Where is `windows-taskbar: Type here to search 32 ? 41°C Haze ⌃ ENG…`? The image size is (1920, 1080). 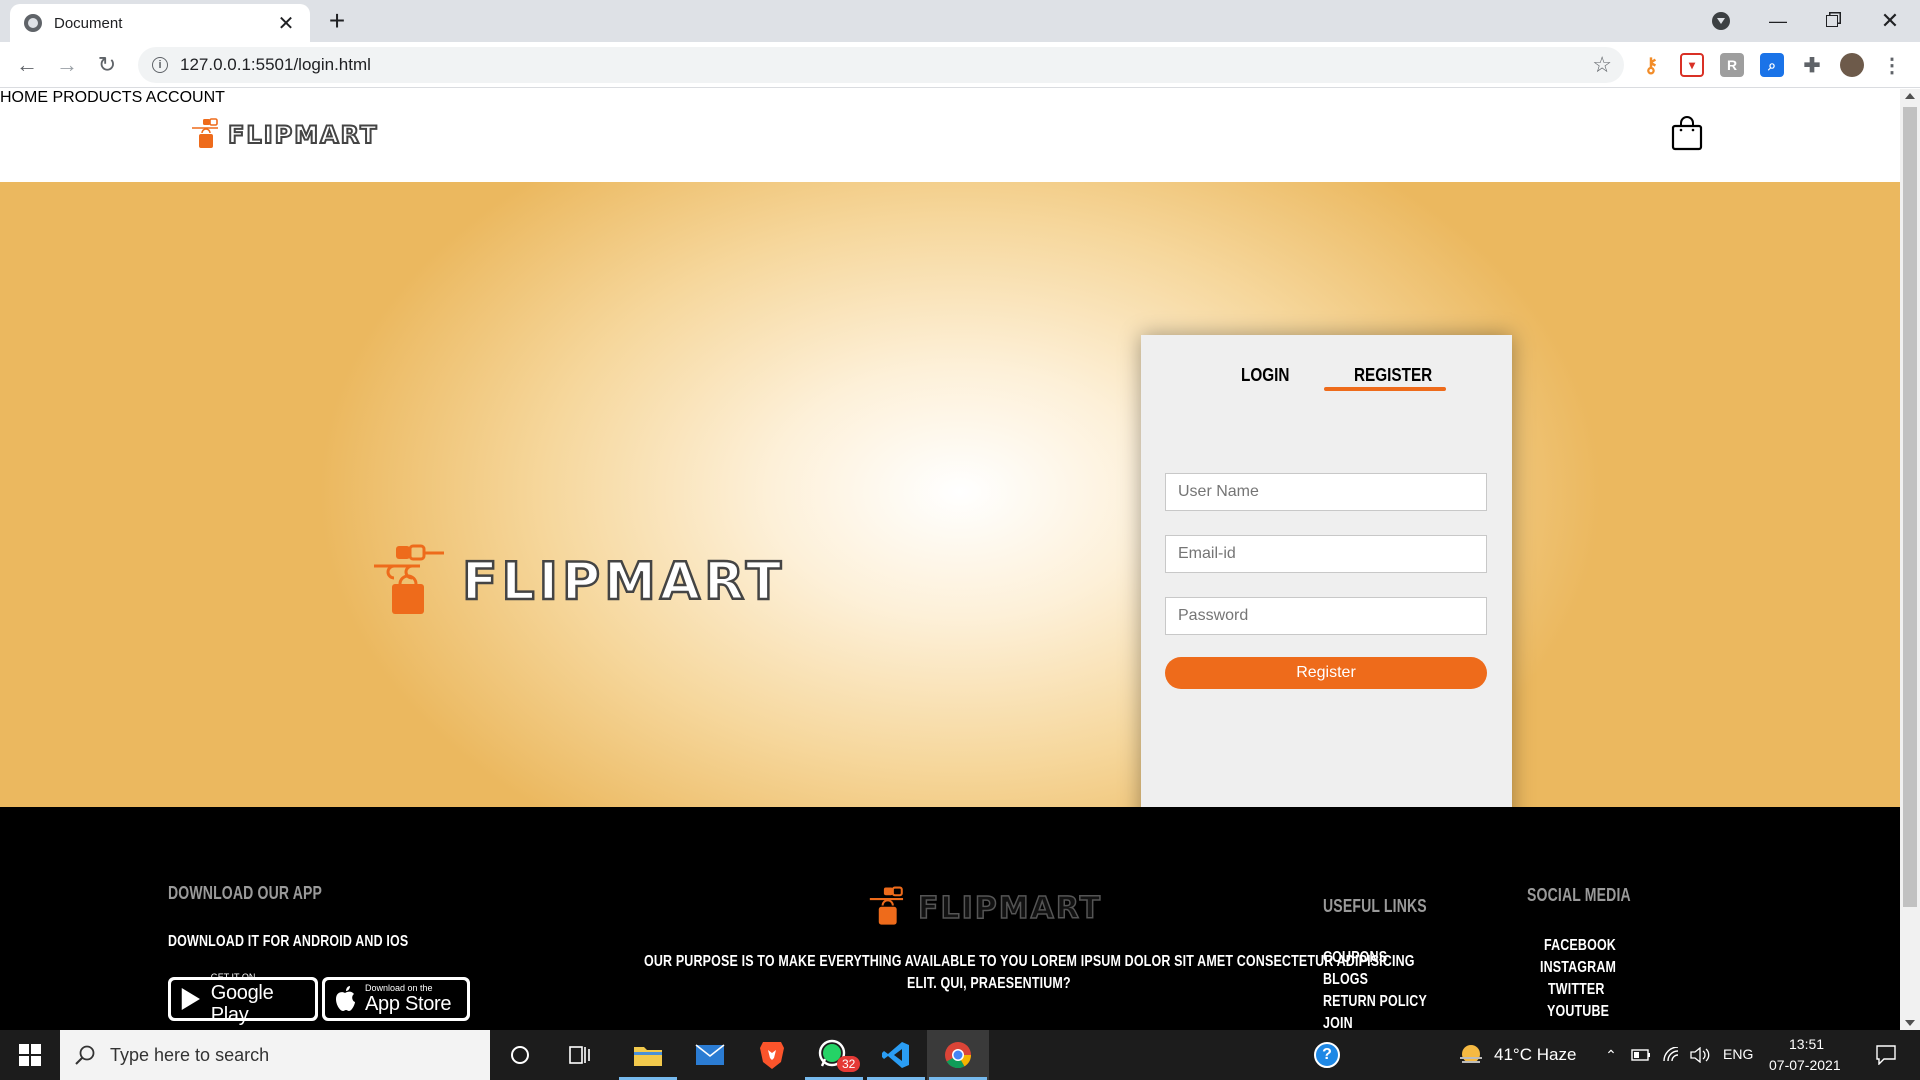 windows-taskbar: Type here to search 32 ? 41°C Haze ⌃ ENG… is located at coordinates (960, 1055).